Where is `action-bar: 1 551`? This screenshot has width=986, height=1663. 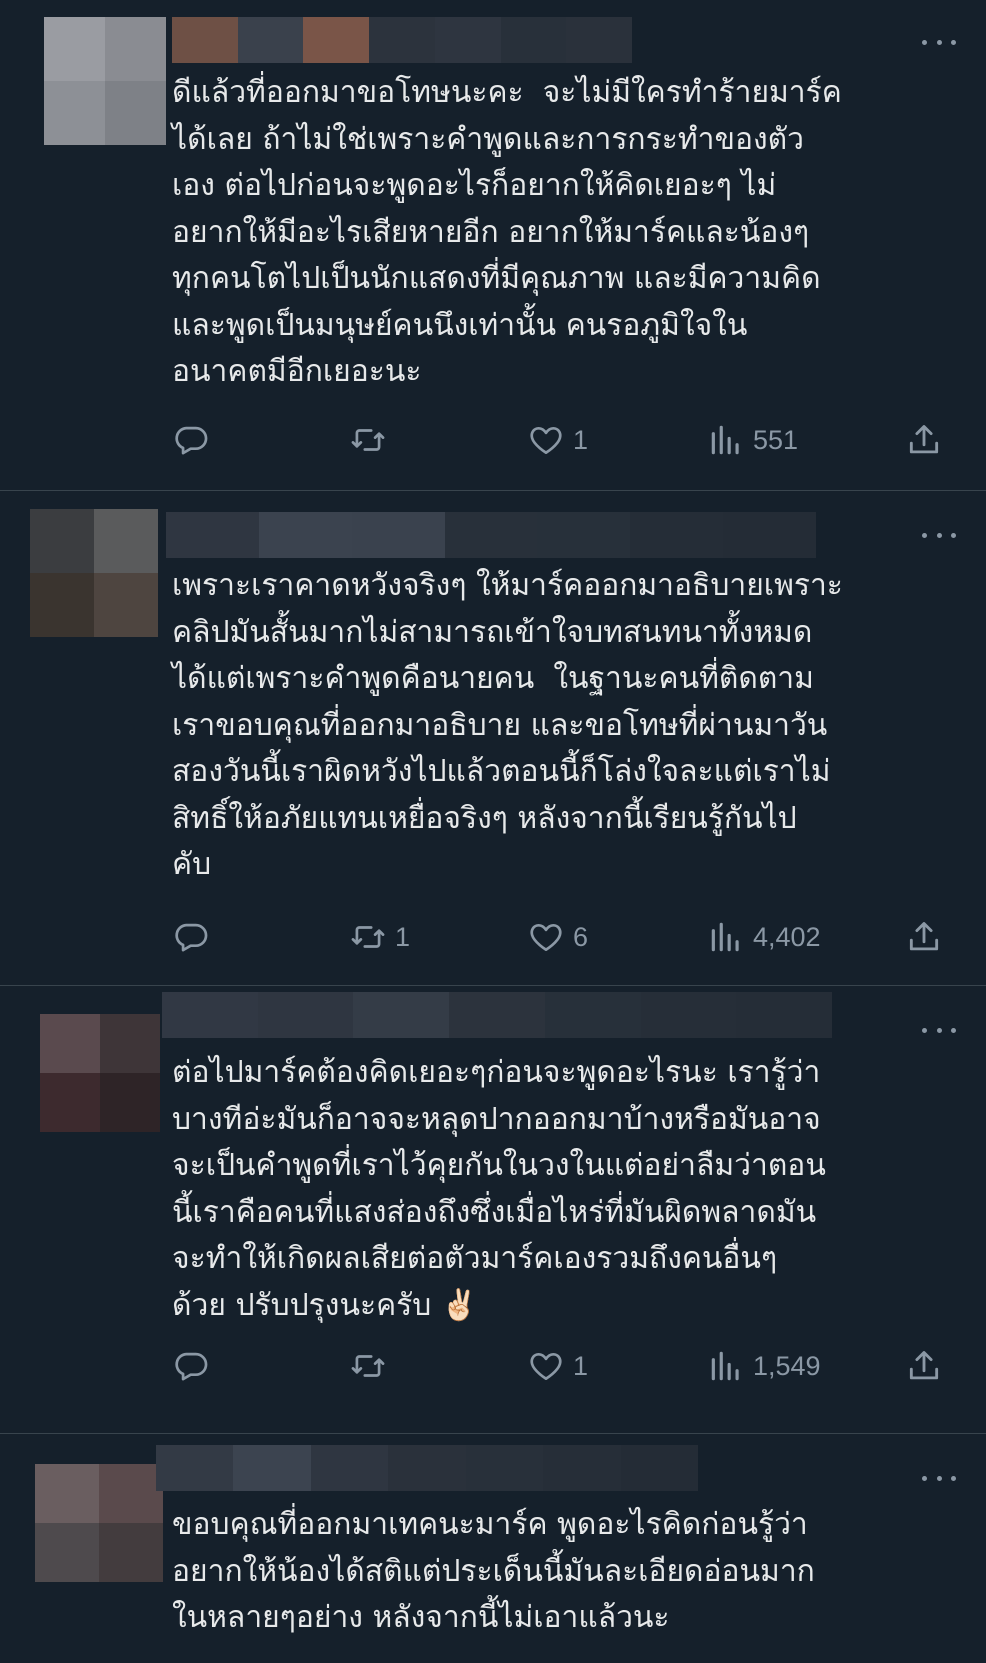
action-bar: 1 551 is located at coordinates (562, 440).